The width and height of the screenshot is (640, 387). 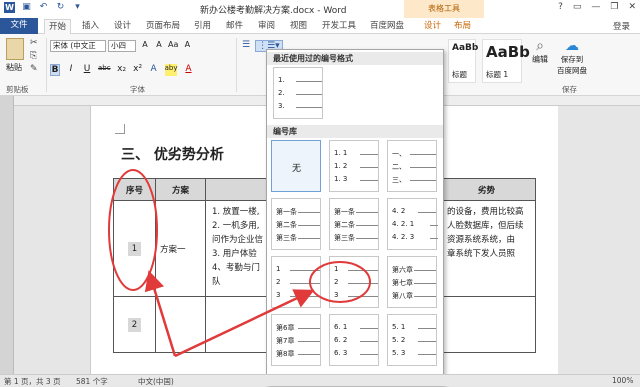 What do you see at coordinates (43, 7) in the screenshot?
I see `undo-icon: ↶` at bounding box center [43, 7].